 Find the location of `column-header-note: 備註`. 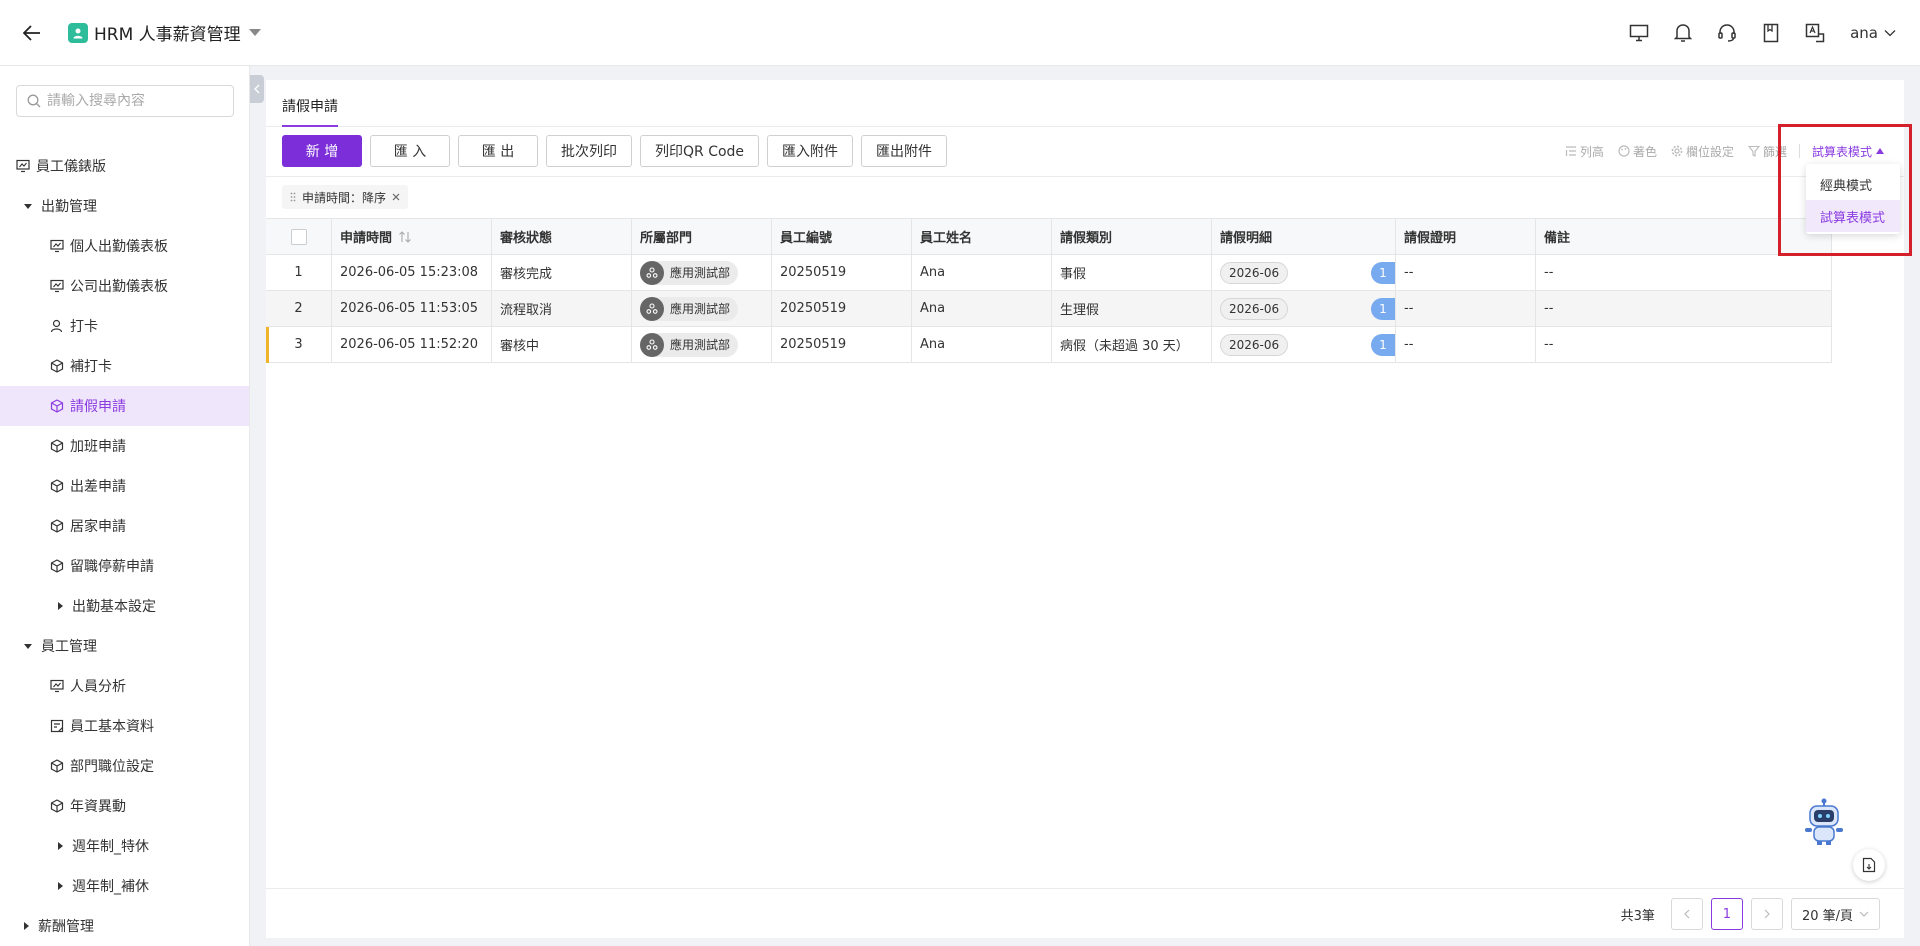

column-header-note: 備註 is located at coordinates (1684, 236).